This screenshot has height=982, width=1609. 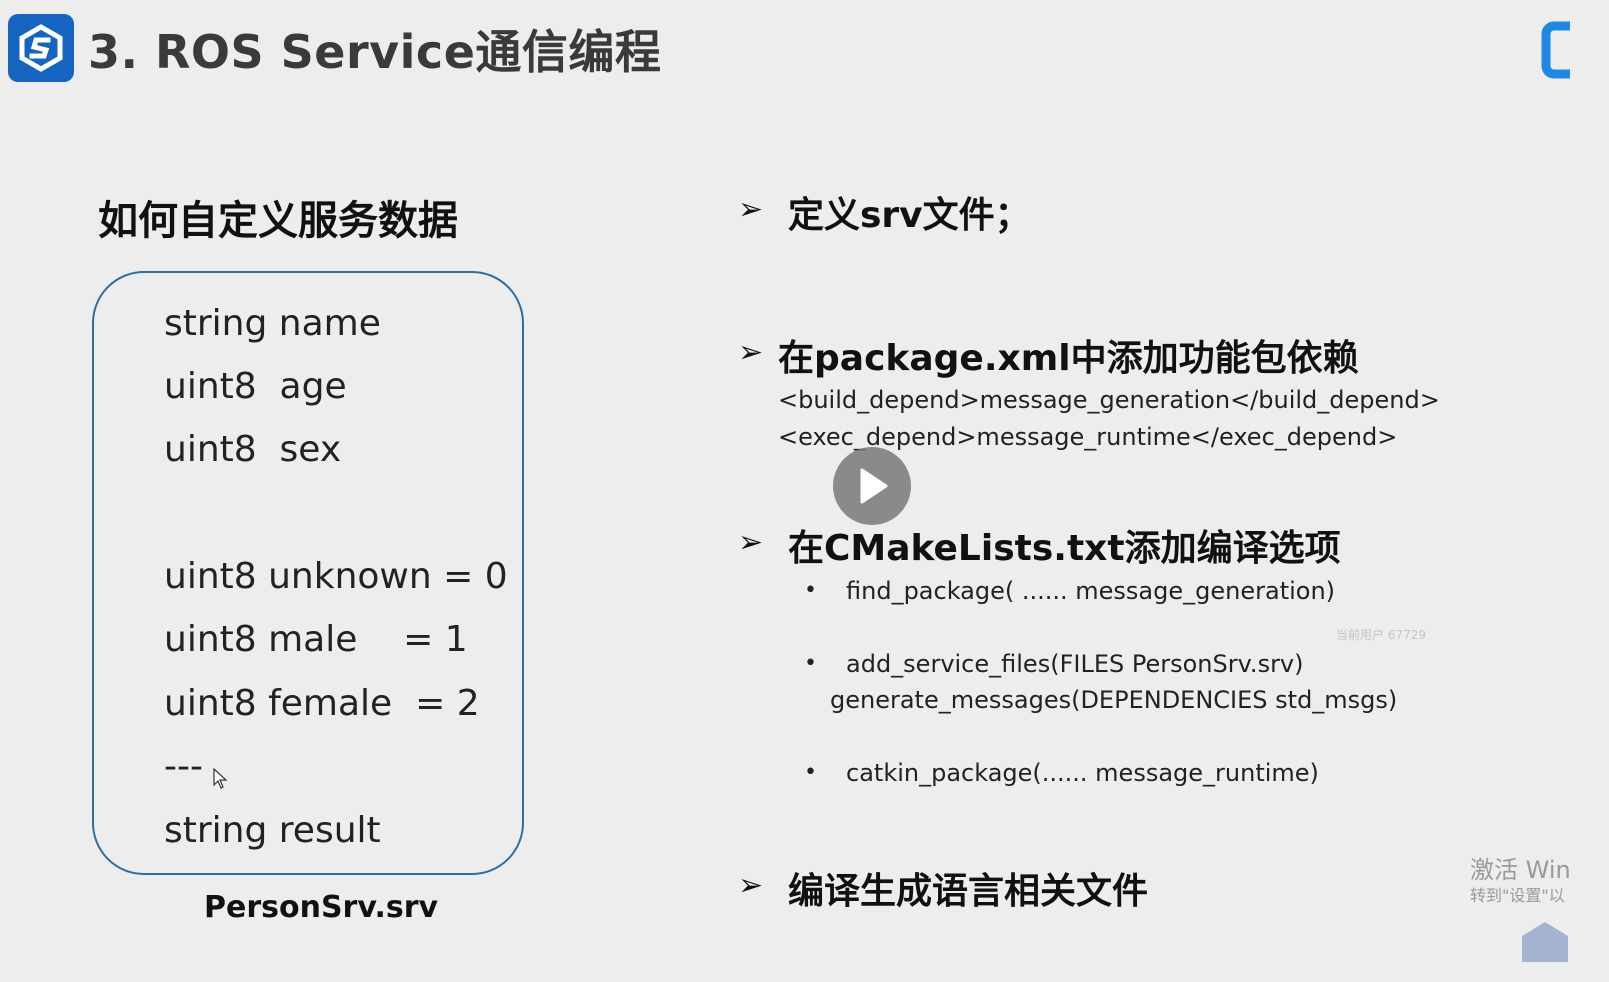 What do you see at coordinates (1075, 664) in the screenshot?
I see `code-line: add_service_files(FILES PersonSrv.srv)` at bounding box center [1075, 664].